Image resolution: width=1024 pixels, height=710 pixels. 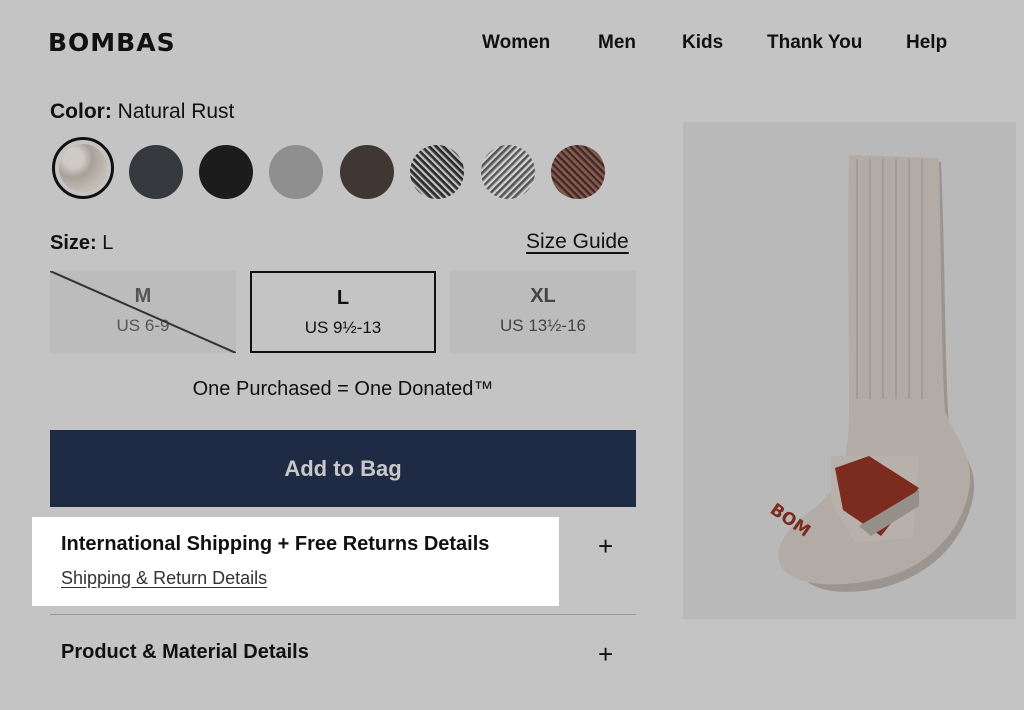 I want to click on add-to-bag-button: Add to Bag, so click(x=343, y=468).